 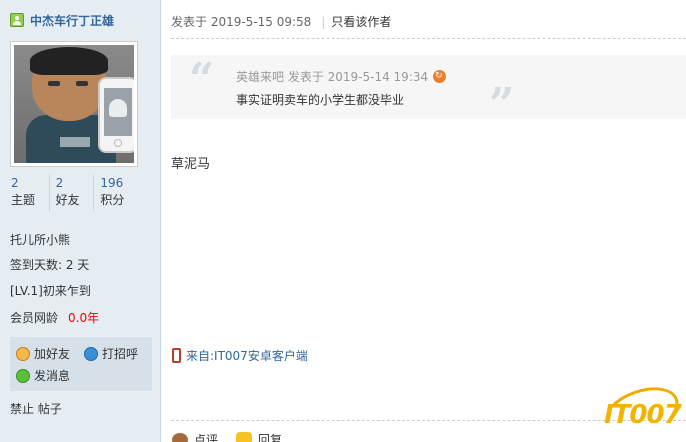 What do you see at coordinates (40, 240) in the screenshot?
I see `medal-title: 托儿所小熊` at bounding box center [40, 240].